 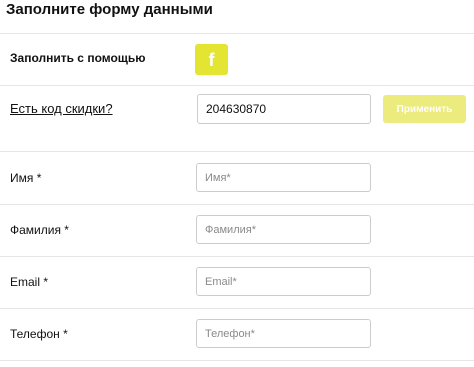 I want to click on form-title: Заполните форму данными, so click(x=109, y=9).